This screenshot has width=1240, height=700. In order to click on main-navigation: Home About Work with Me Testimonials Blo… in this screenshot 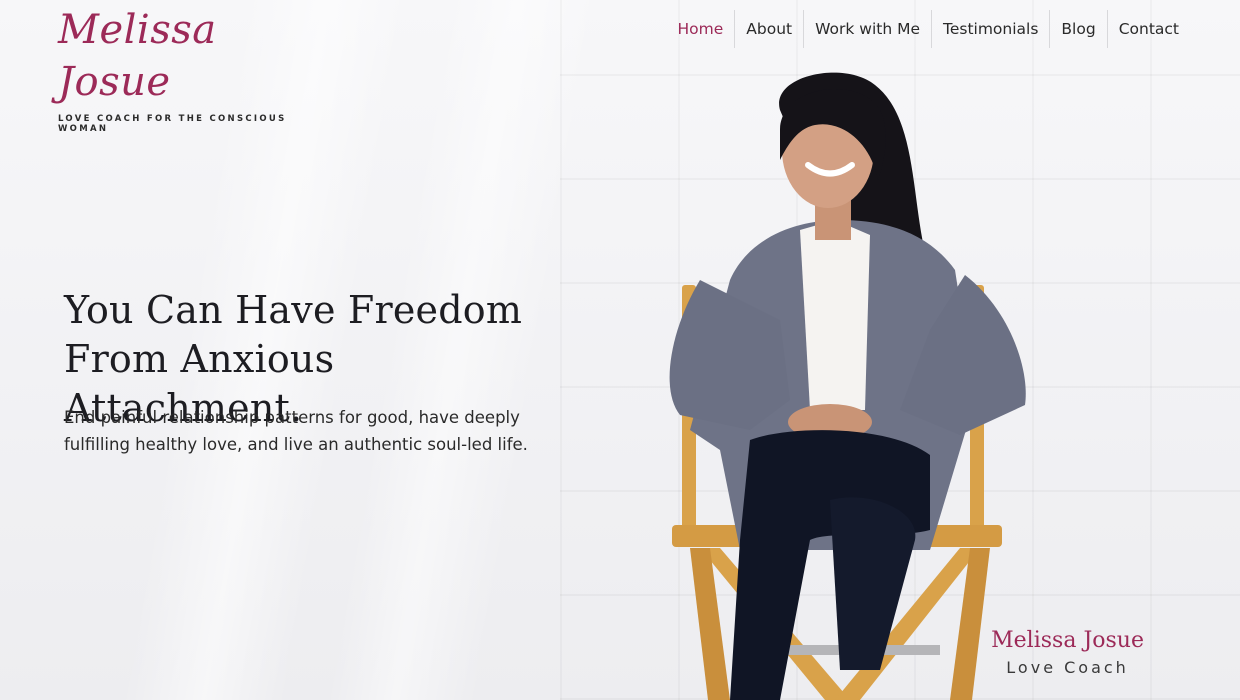, I will do `click(928, 29)`.